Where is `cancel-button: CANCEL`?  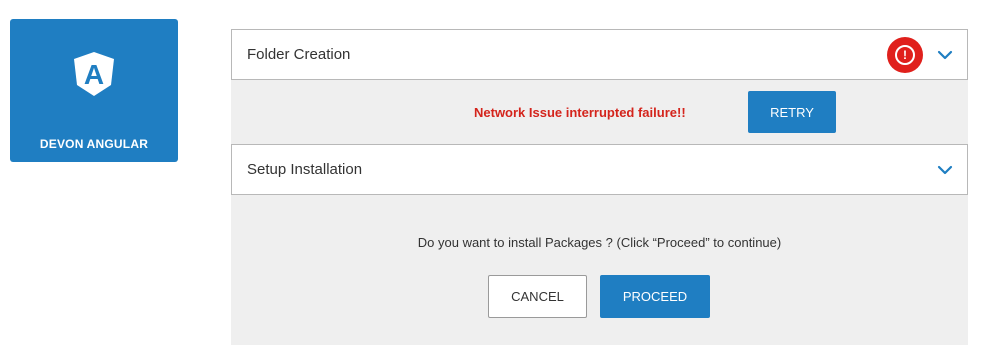
cancel-button: CANCEL is located at coordinates (537, 296).